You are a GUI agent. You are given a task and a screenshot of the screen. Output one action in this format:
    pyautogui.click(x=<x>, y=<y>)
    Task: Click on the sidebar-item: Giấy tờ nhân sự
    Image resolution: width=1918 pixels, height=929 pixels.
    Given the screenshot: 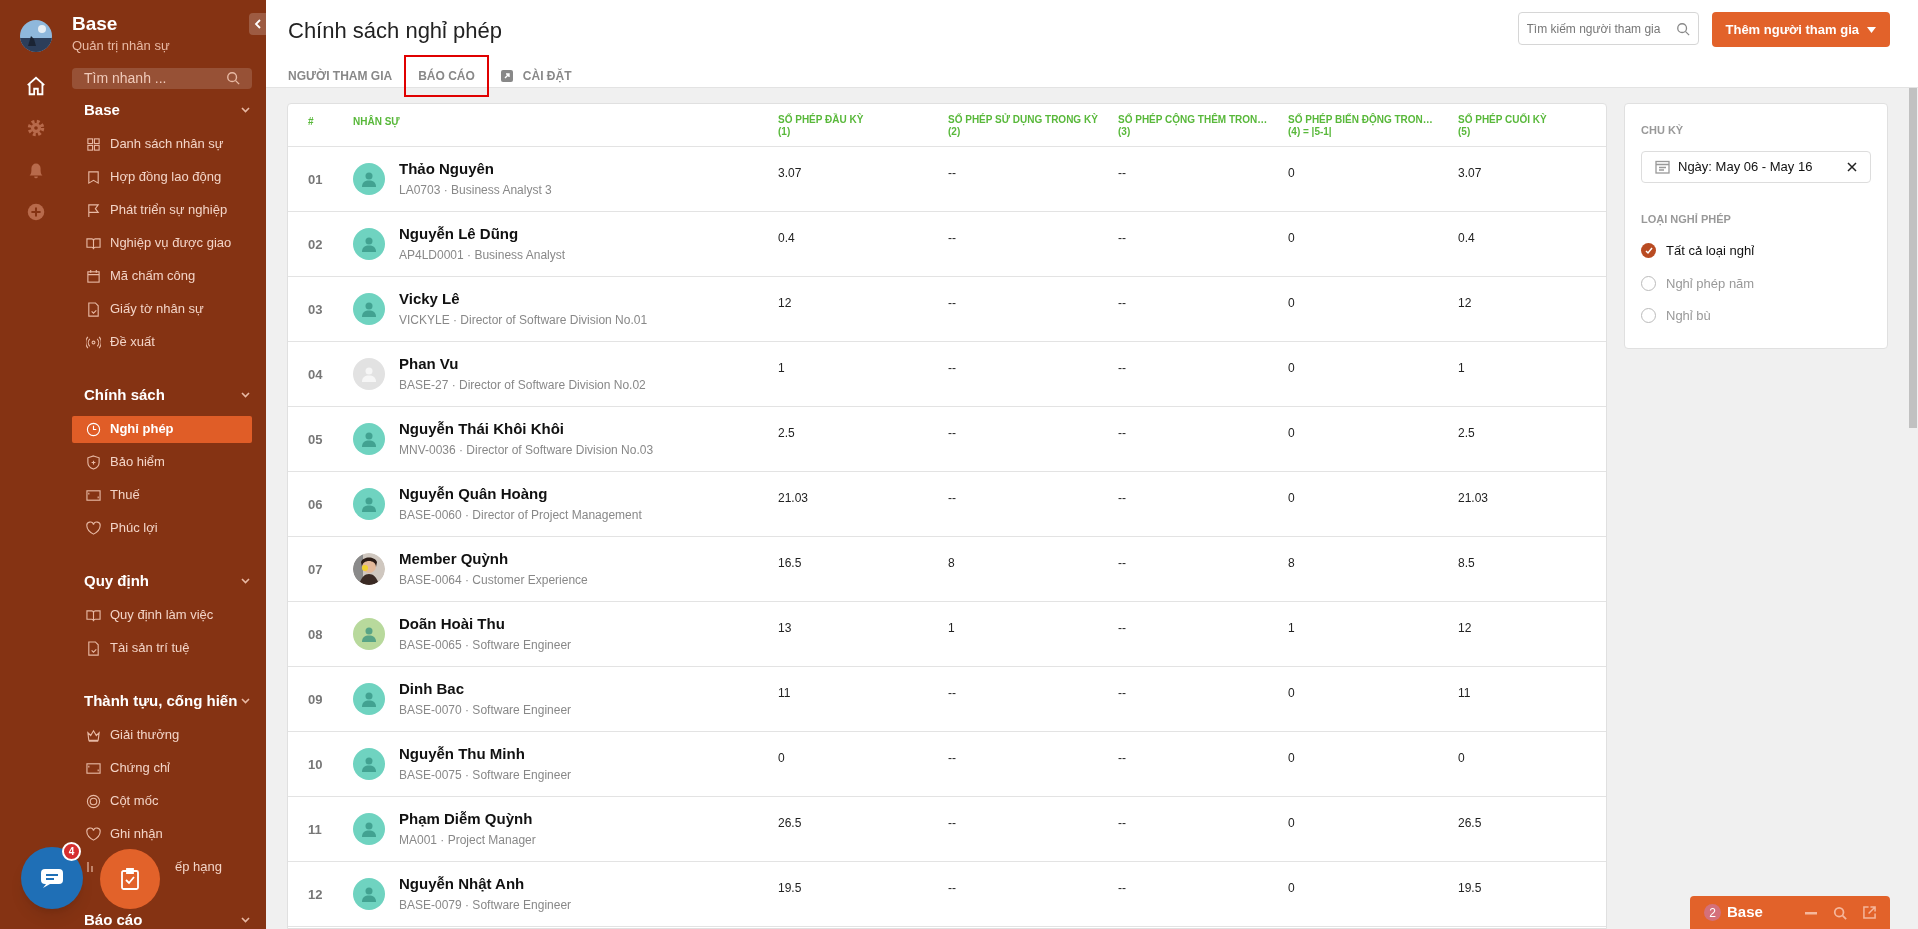 What is the action you would take?
    pyautogui.click(x=162, y=309)
    